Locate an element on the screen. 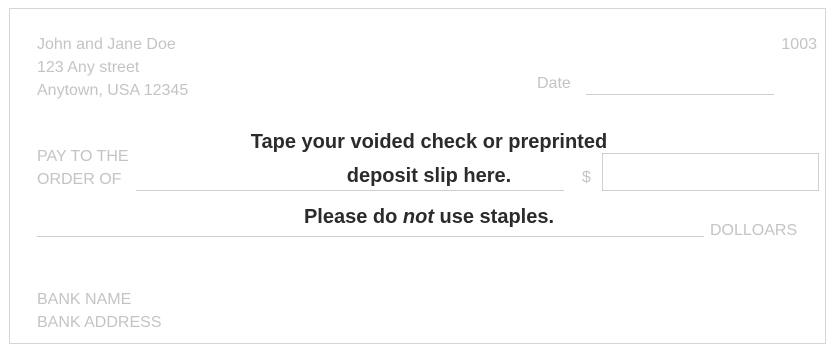  instruction-line3: Please do not use staples. is located at coordinates (429, 217).